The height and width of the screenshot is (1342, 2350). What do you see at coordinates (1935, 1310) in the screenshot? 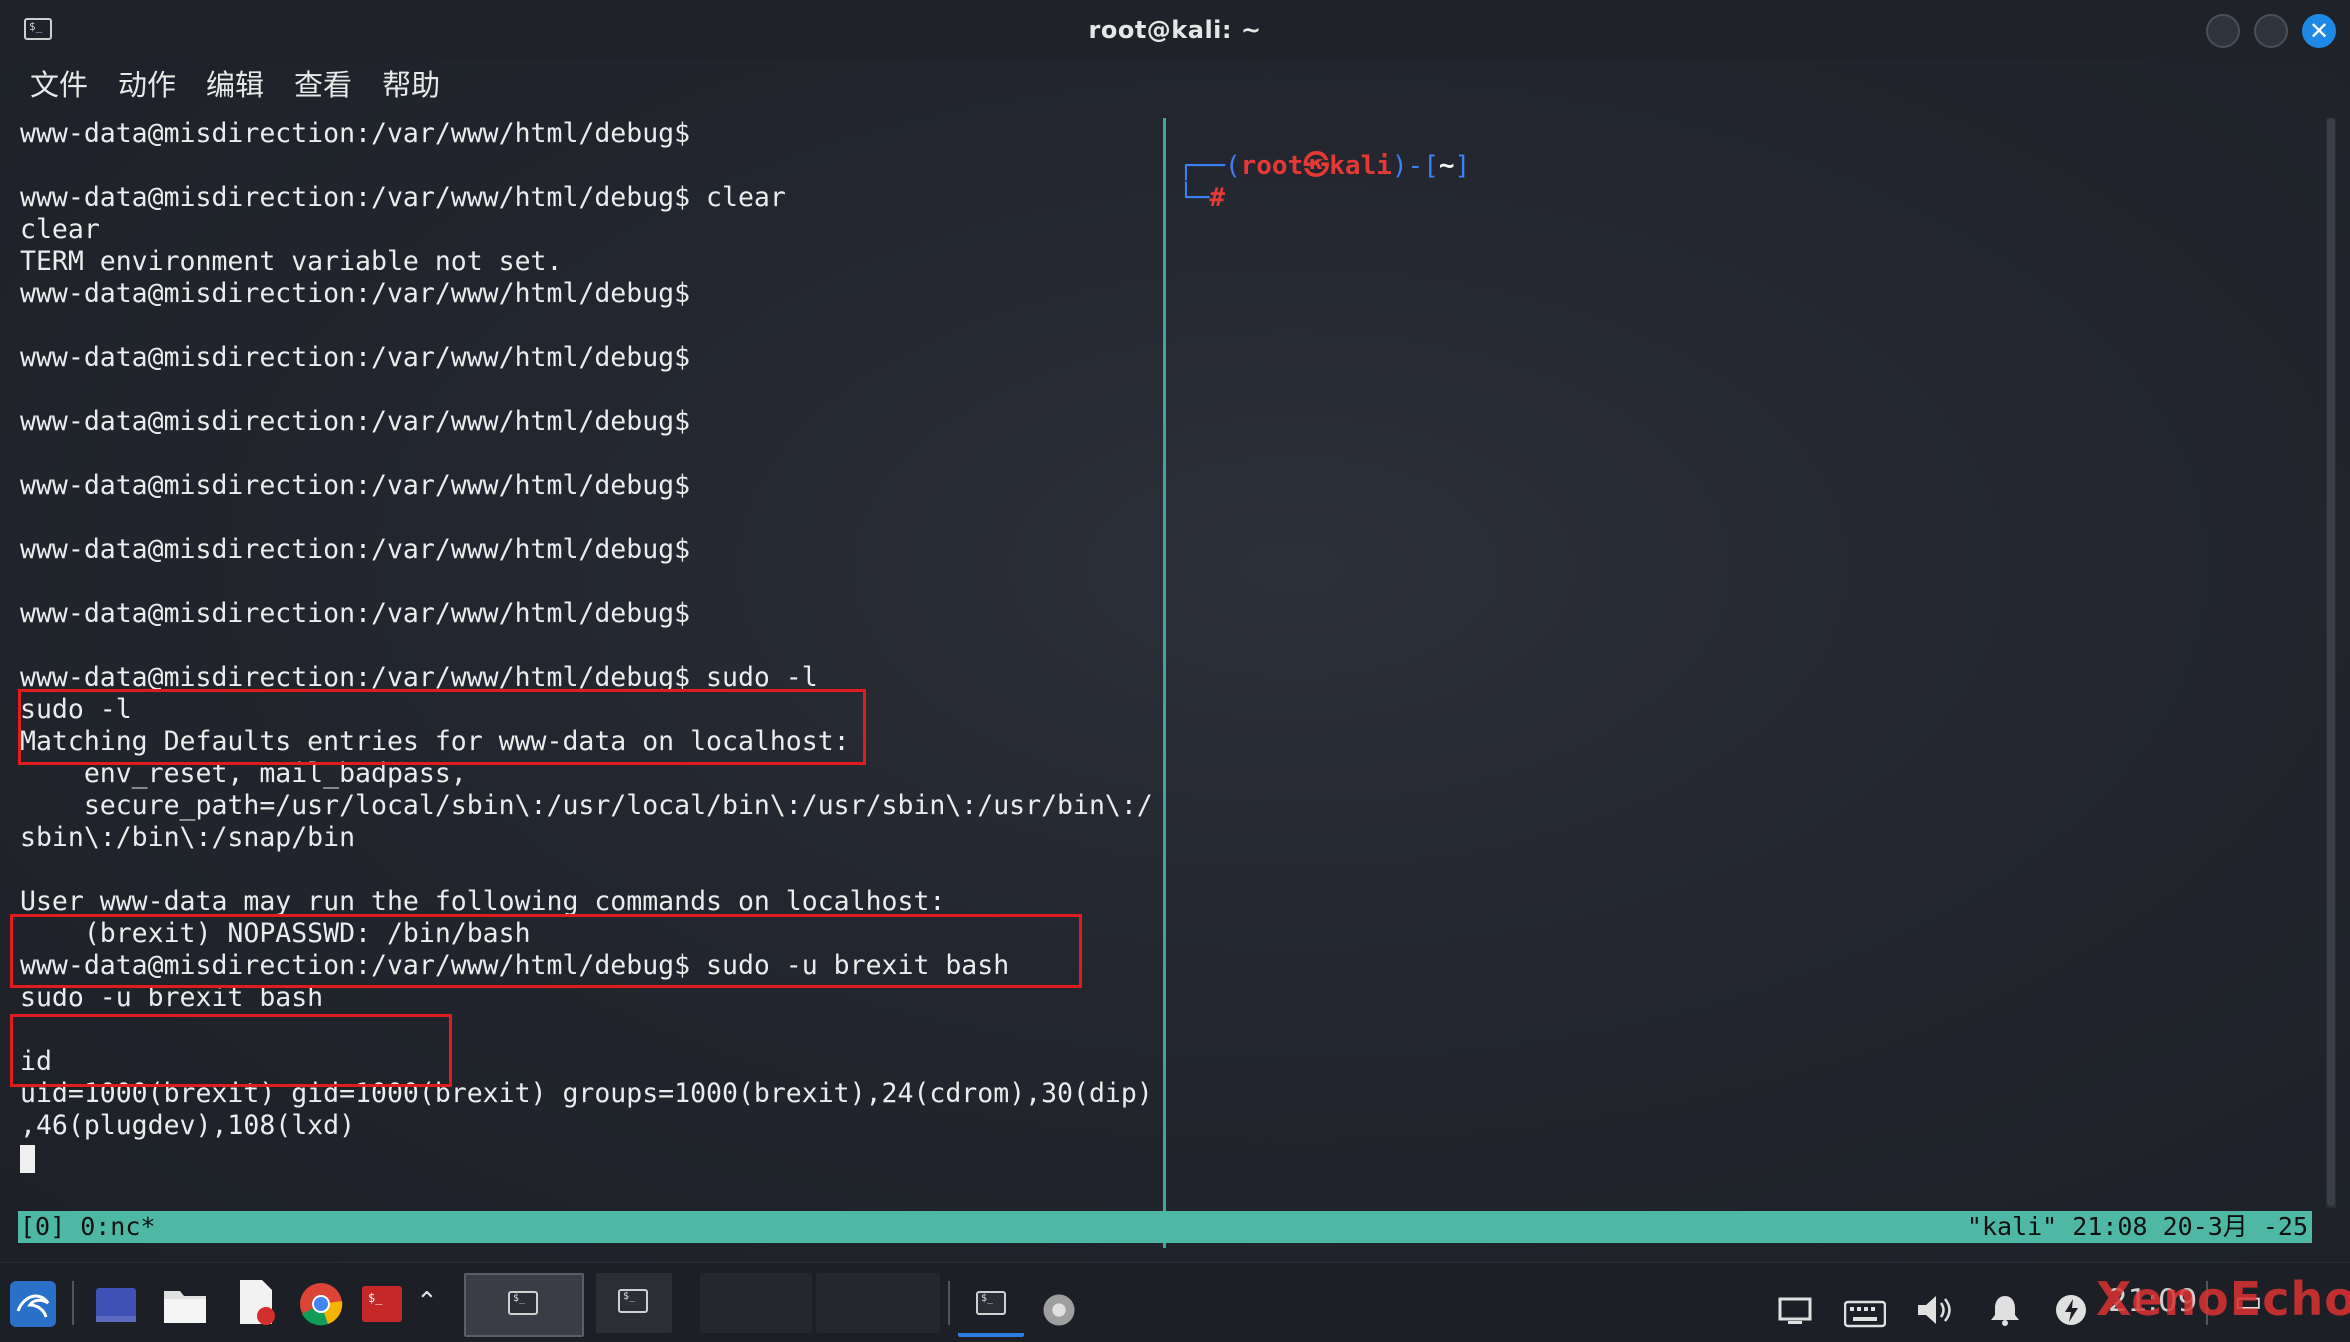
I see `volume-icon` at bounding box center [1935, 1310].